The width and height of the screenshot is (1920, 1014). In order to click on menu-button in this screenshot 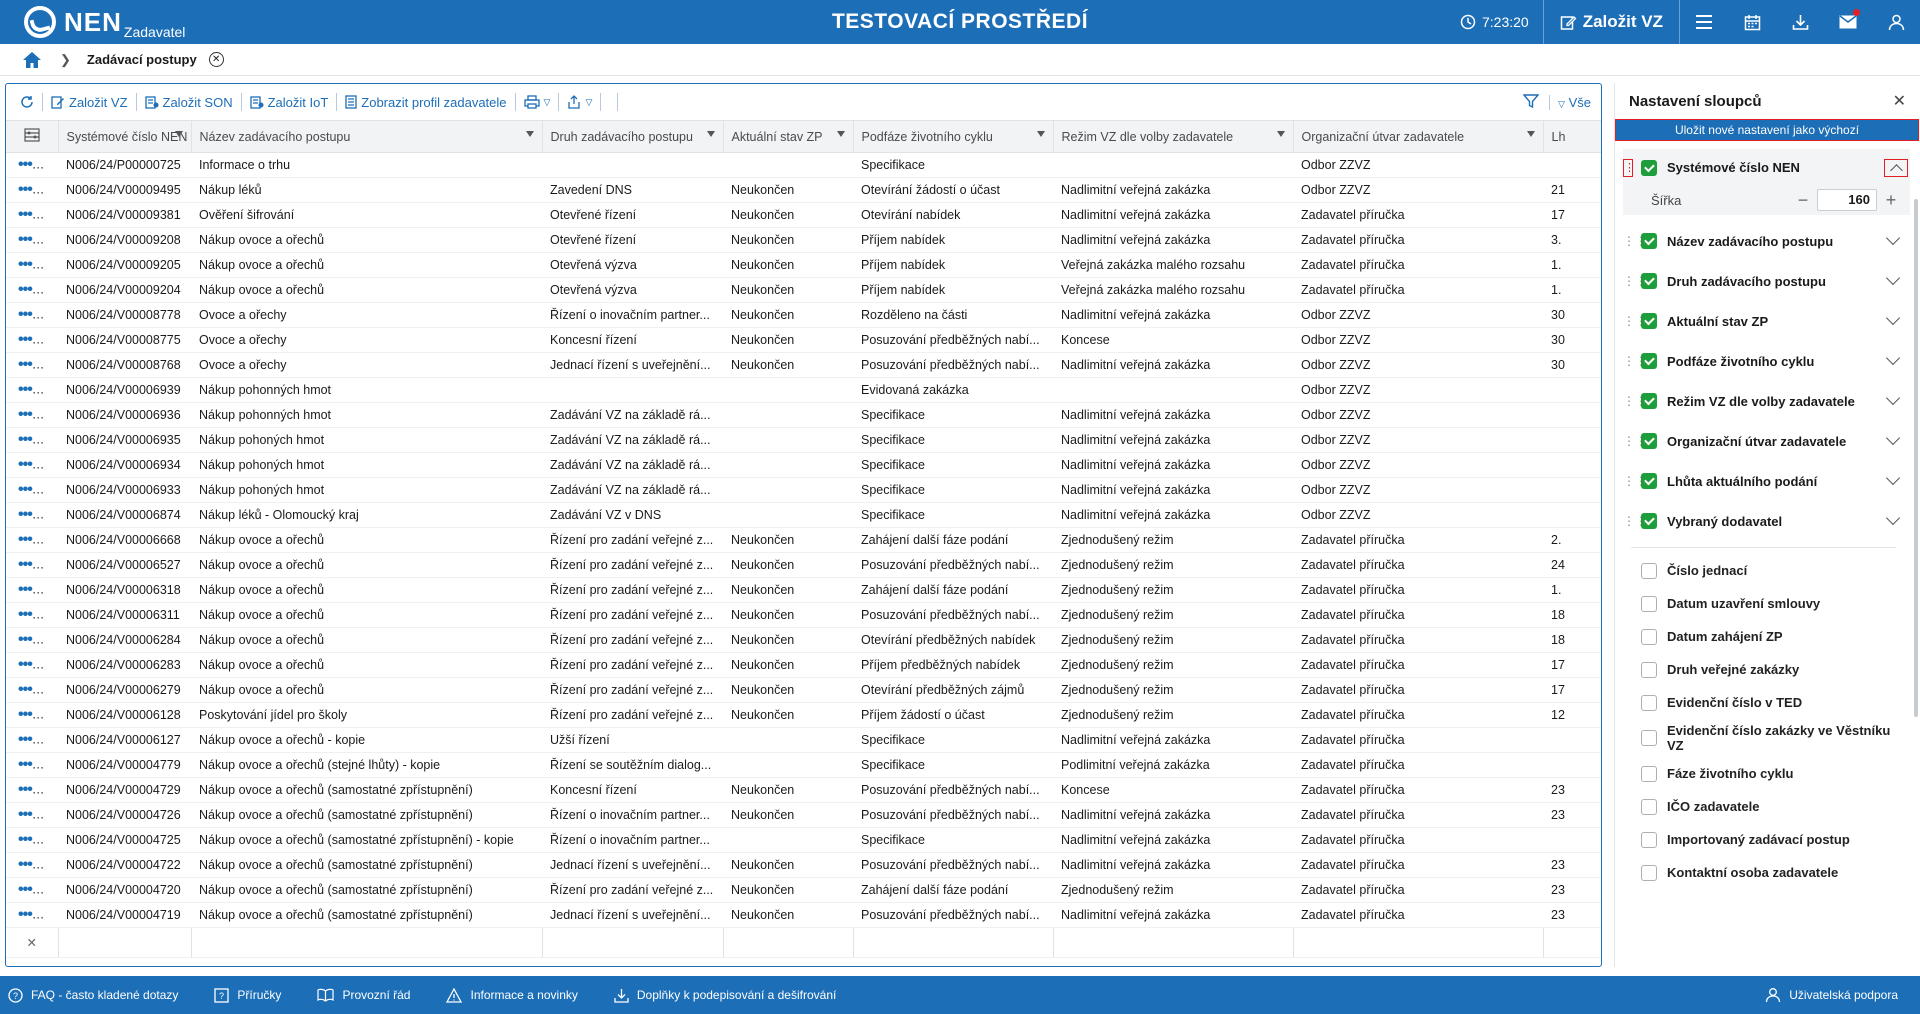, I will do `click(1704, 22)`.